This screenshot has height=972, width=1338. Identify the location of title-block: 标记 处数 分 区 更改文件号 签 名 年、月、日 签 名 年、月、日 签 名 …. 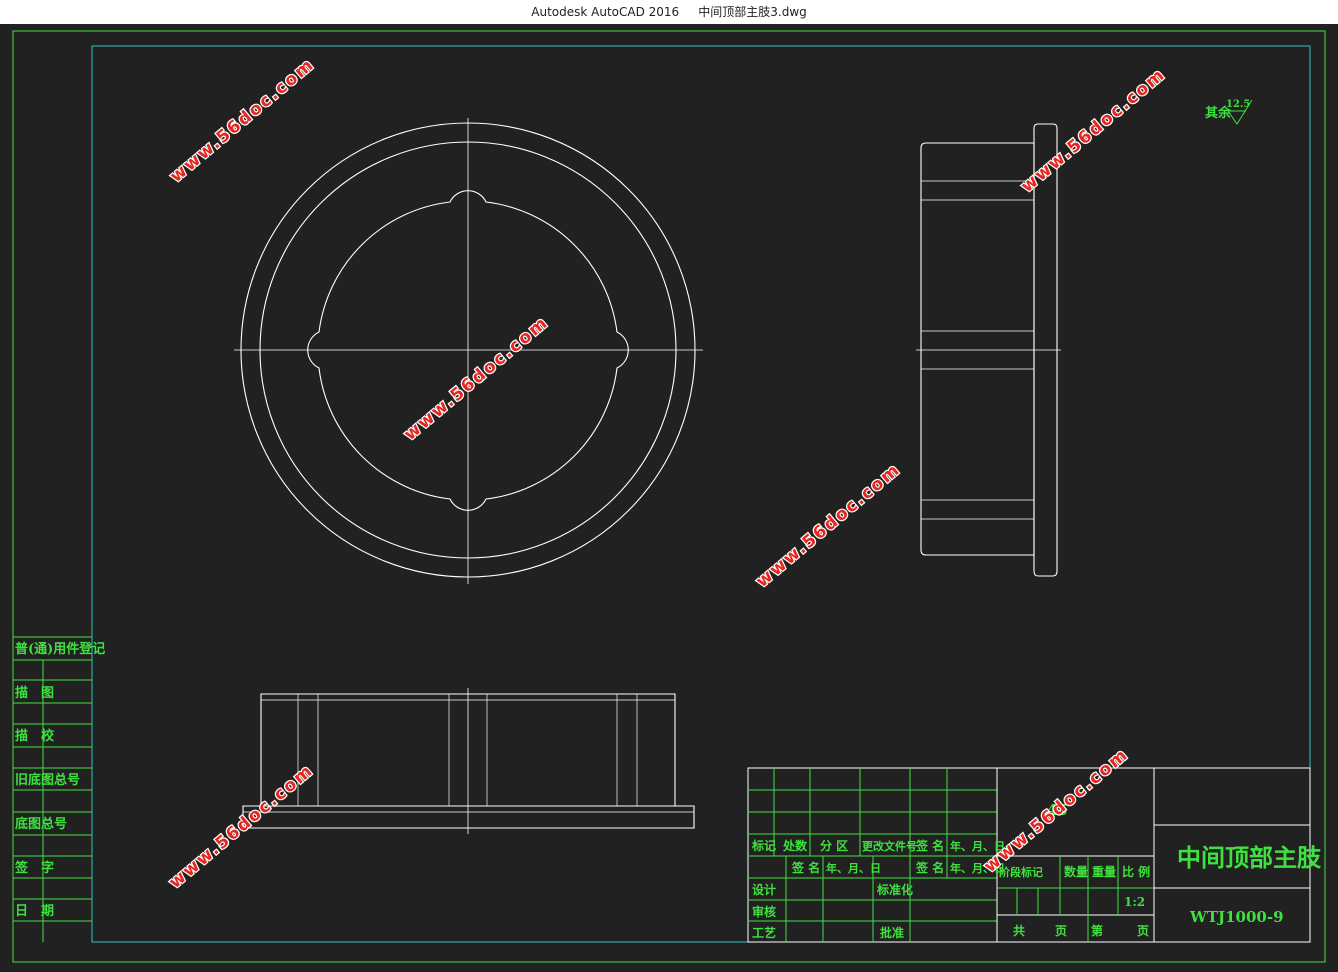
(1034, 855).